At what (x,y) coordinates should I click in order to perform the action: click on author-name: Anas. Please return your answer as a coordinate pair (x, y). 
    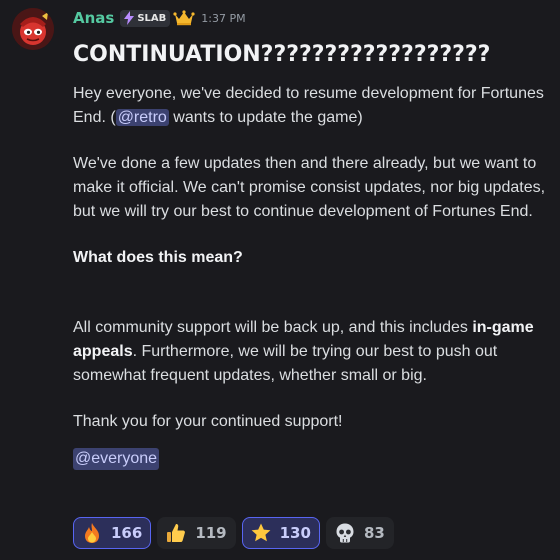
    Looking at the image, I should click on (93, 18).